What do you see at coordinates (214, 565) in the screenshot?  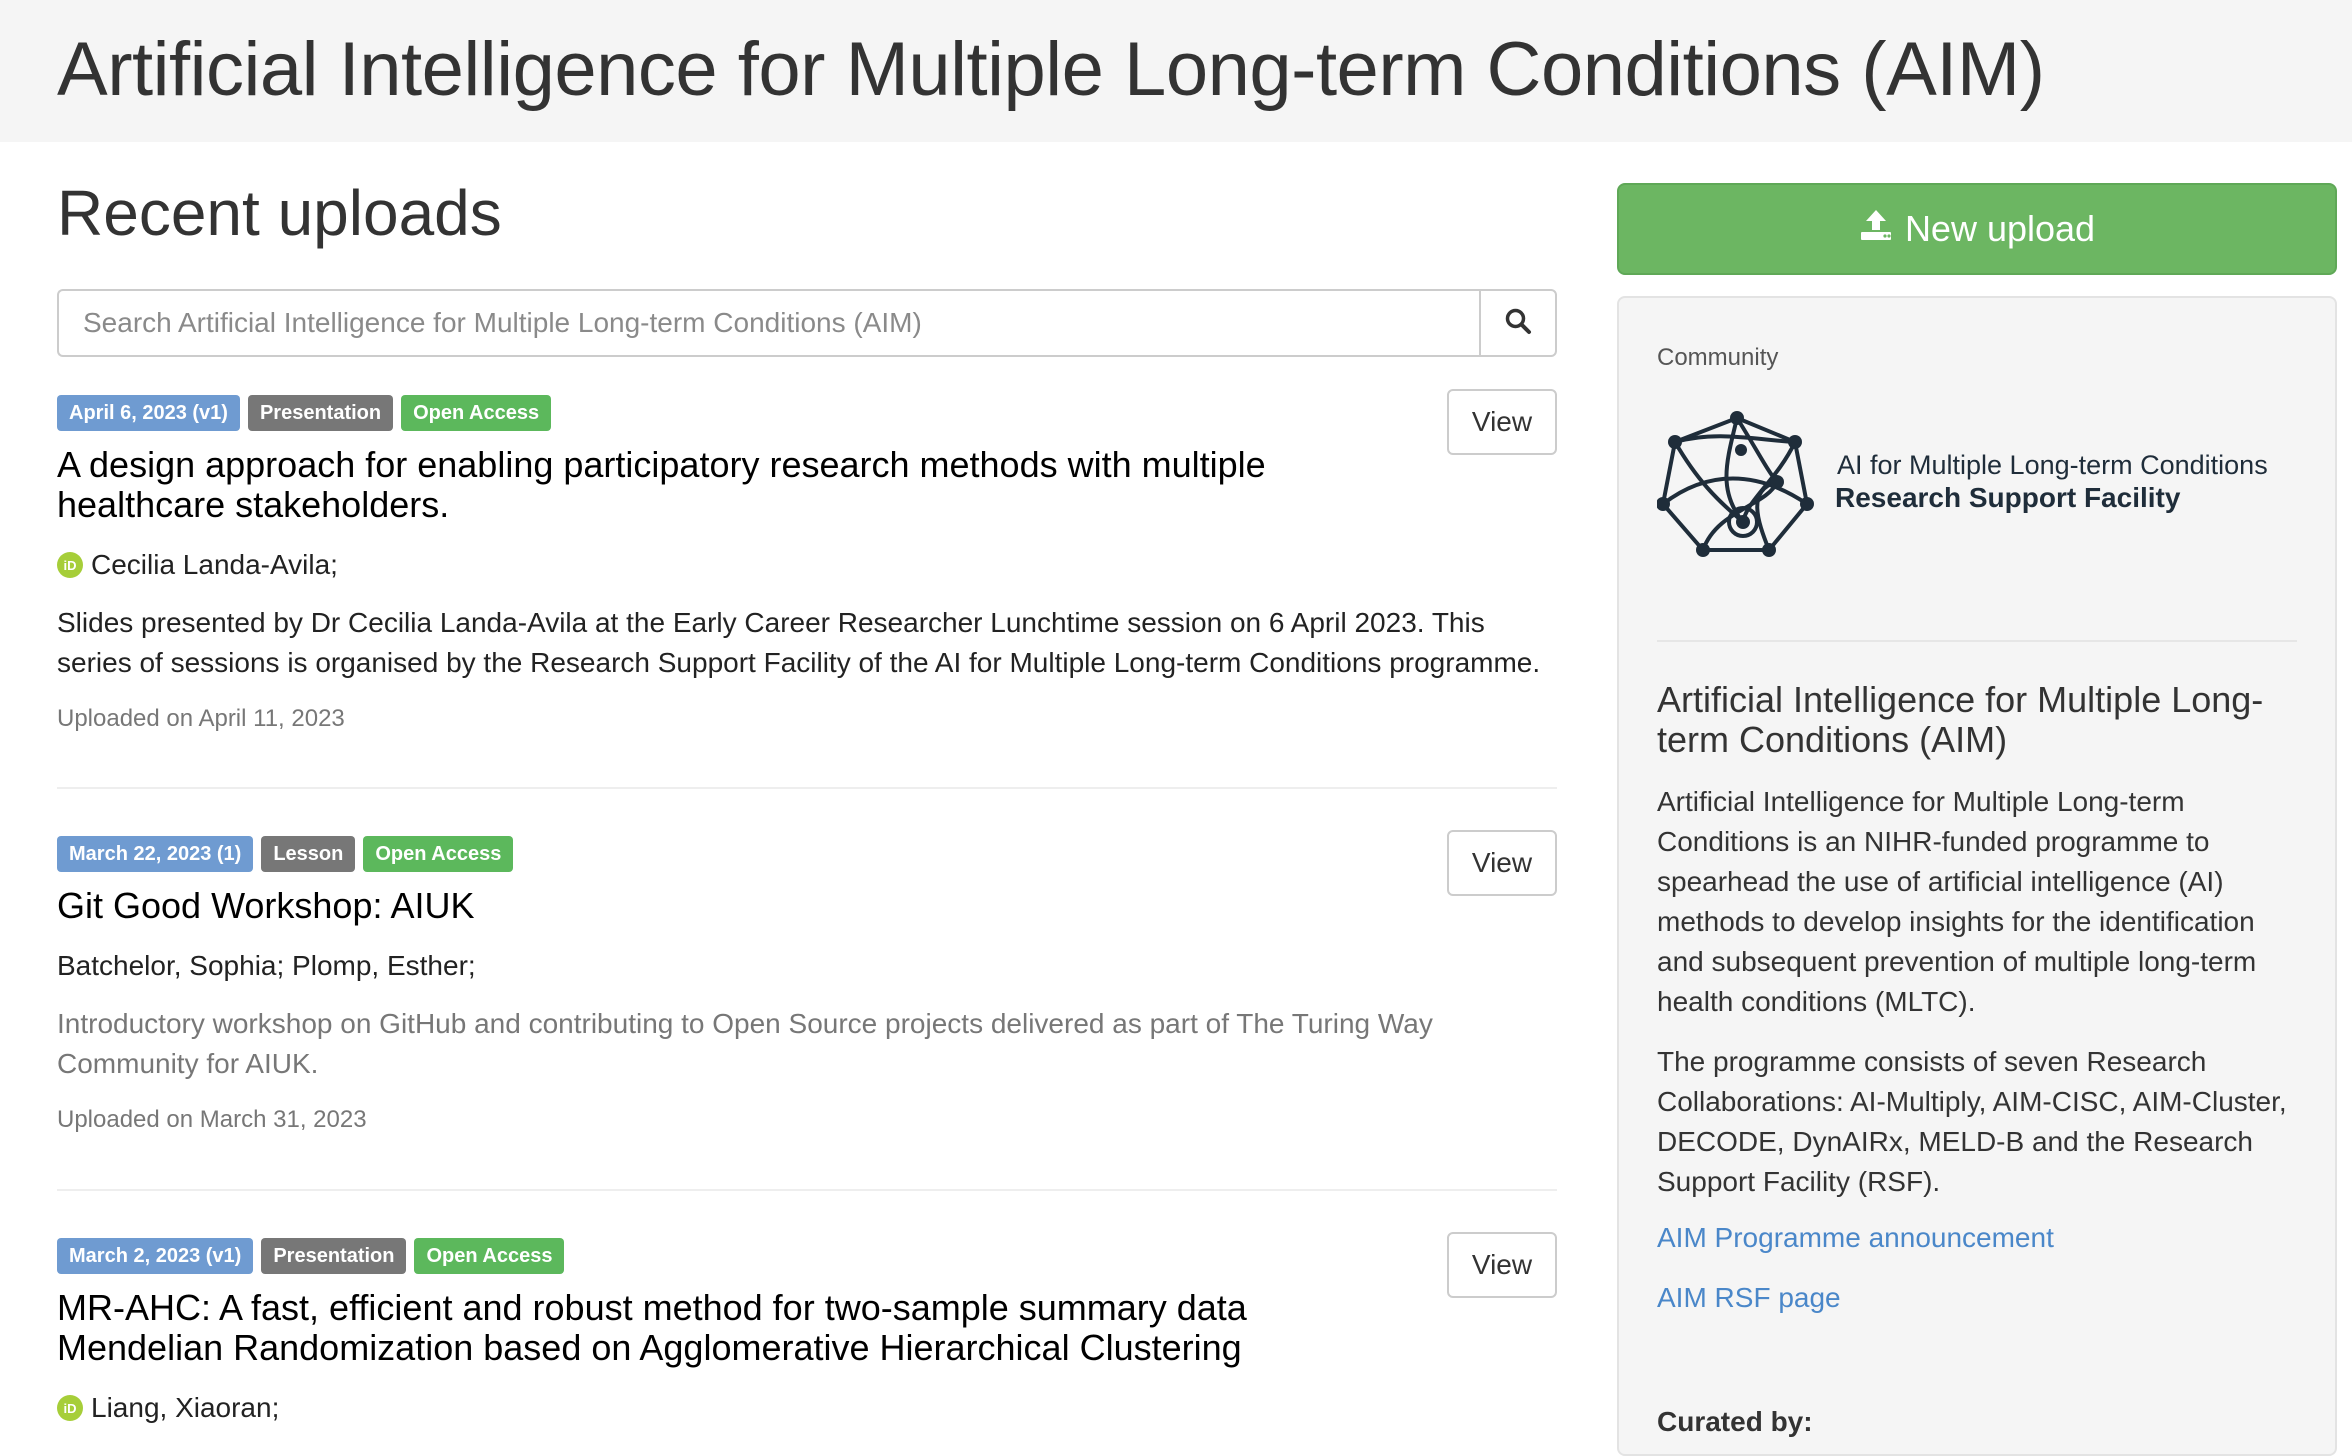 I see `creator-names: Cecilia Landa-Avila;` at bounding box center [214, 565].